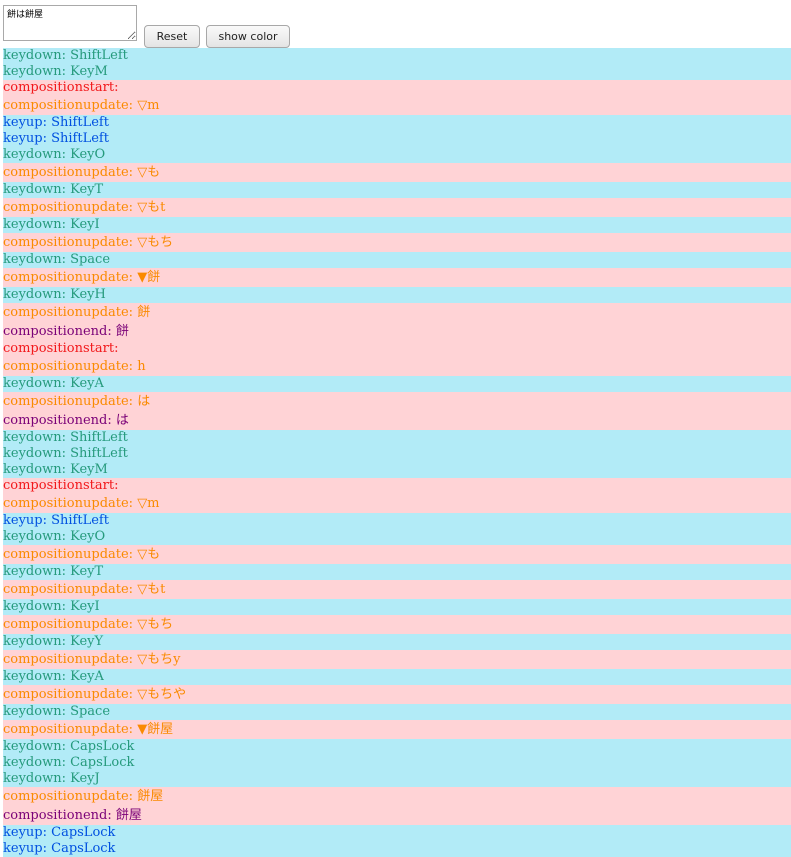 The width and height of the screenshot is (791, 857). Describe the element at coordinates (397, 729) in the screenshot. I see `log-entry-compositionupdate: compositionupdate: ▼餅屋` at that location.